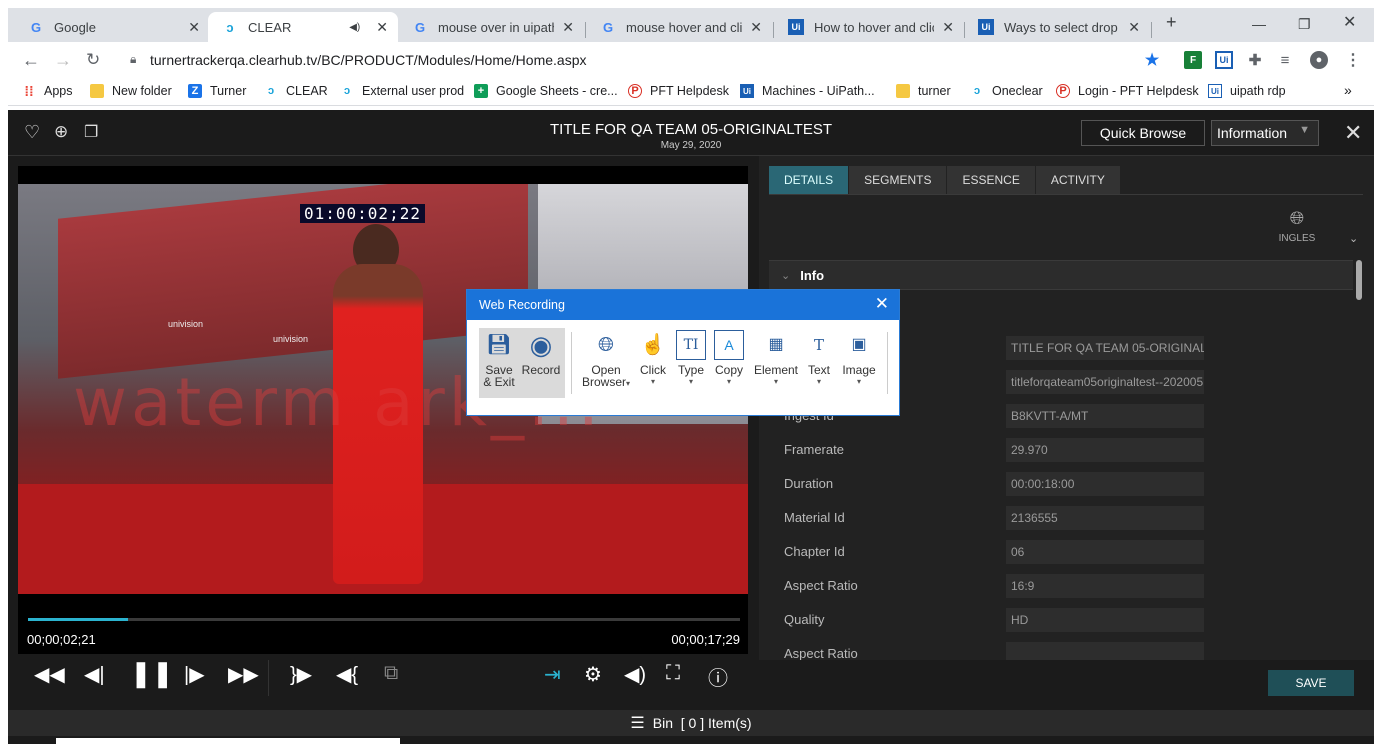 The height and width of the screenshot is (744, 1382). I want to click on tab-activity: ACTIVITY, so click(1078, 180).